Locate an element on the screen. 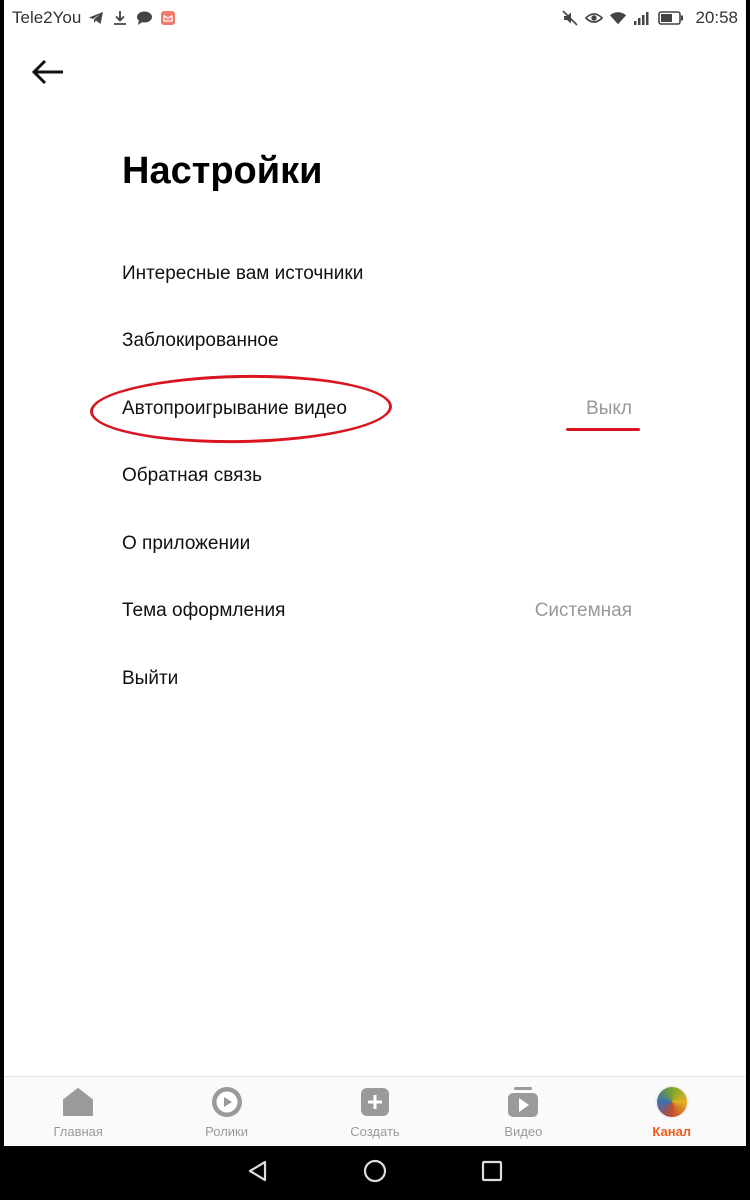 The image size is (750, 1200). tab-channel: Канал is located at coordinates (672, 1108).